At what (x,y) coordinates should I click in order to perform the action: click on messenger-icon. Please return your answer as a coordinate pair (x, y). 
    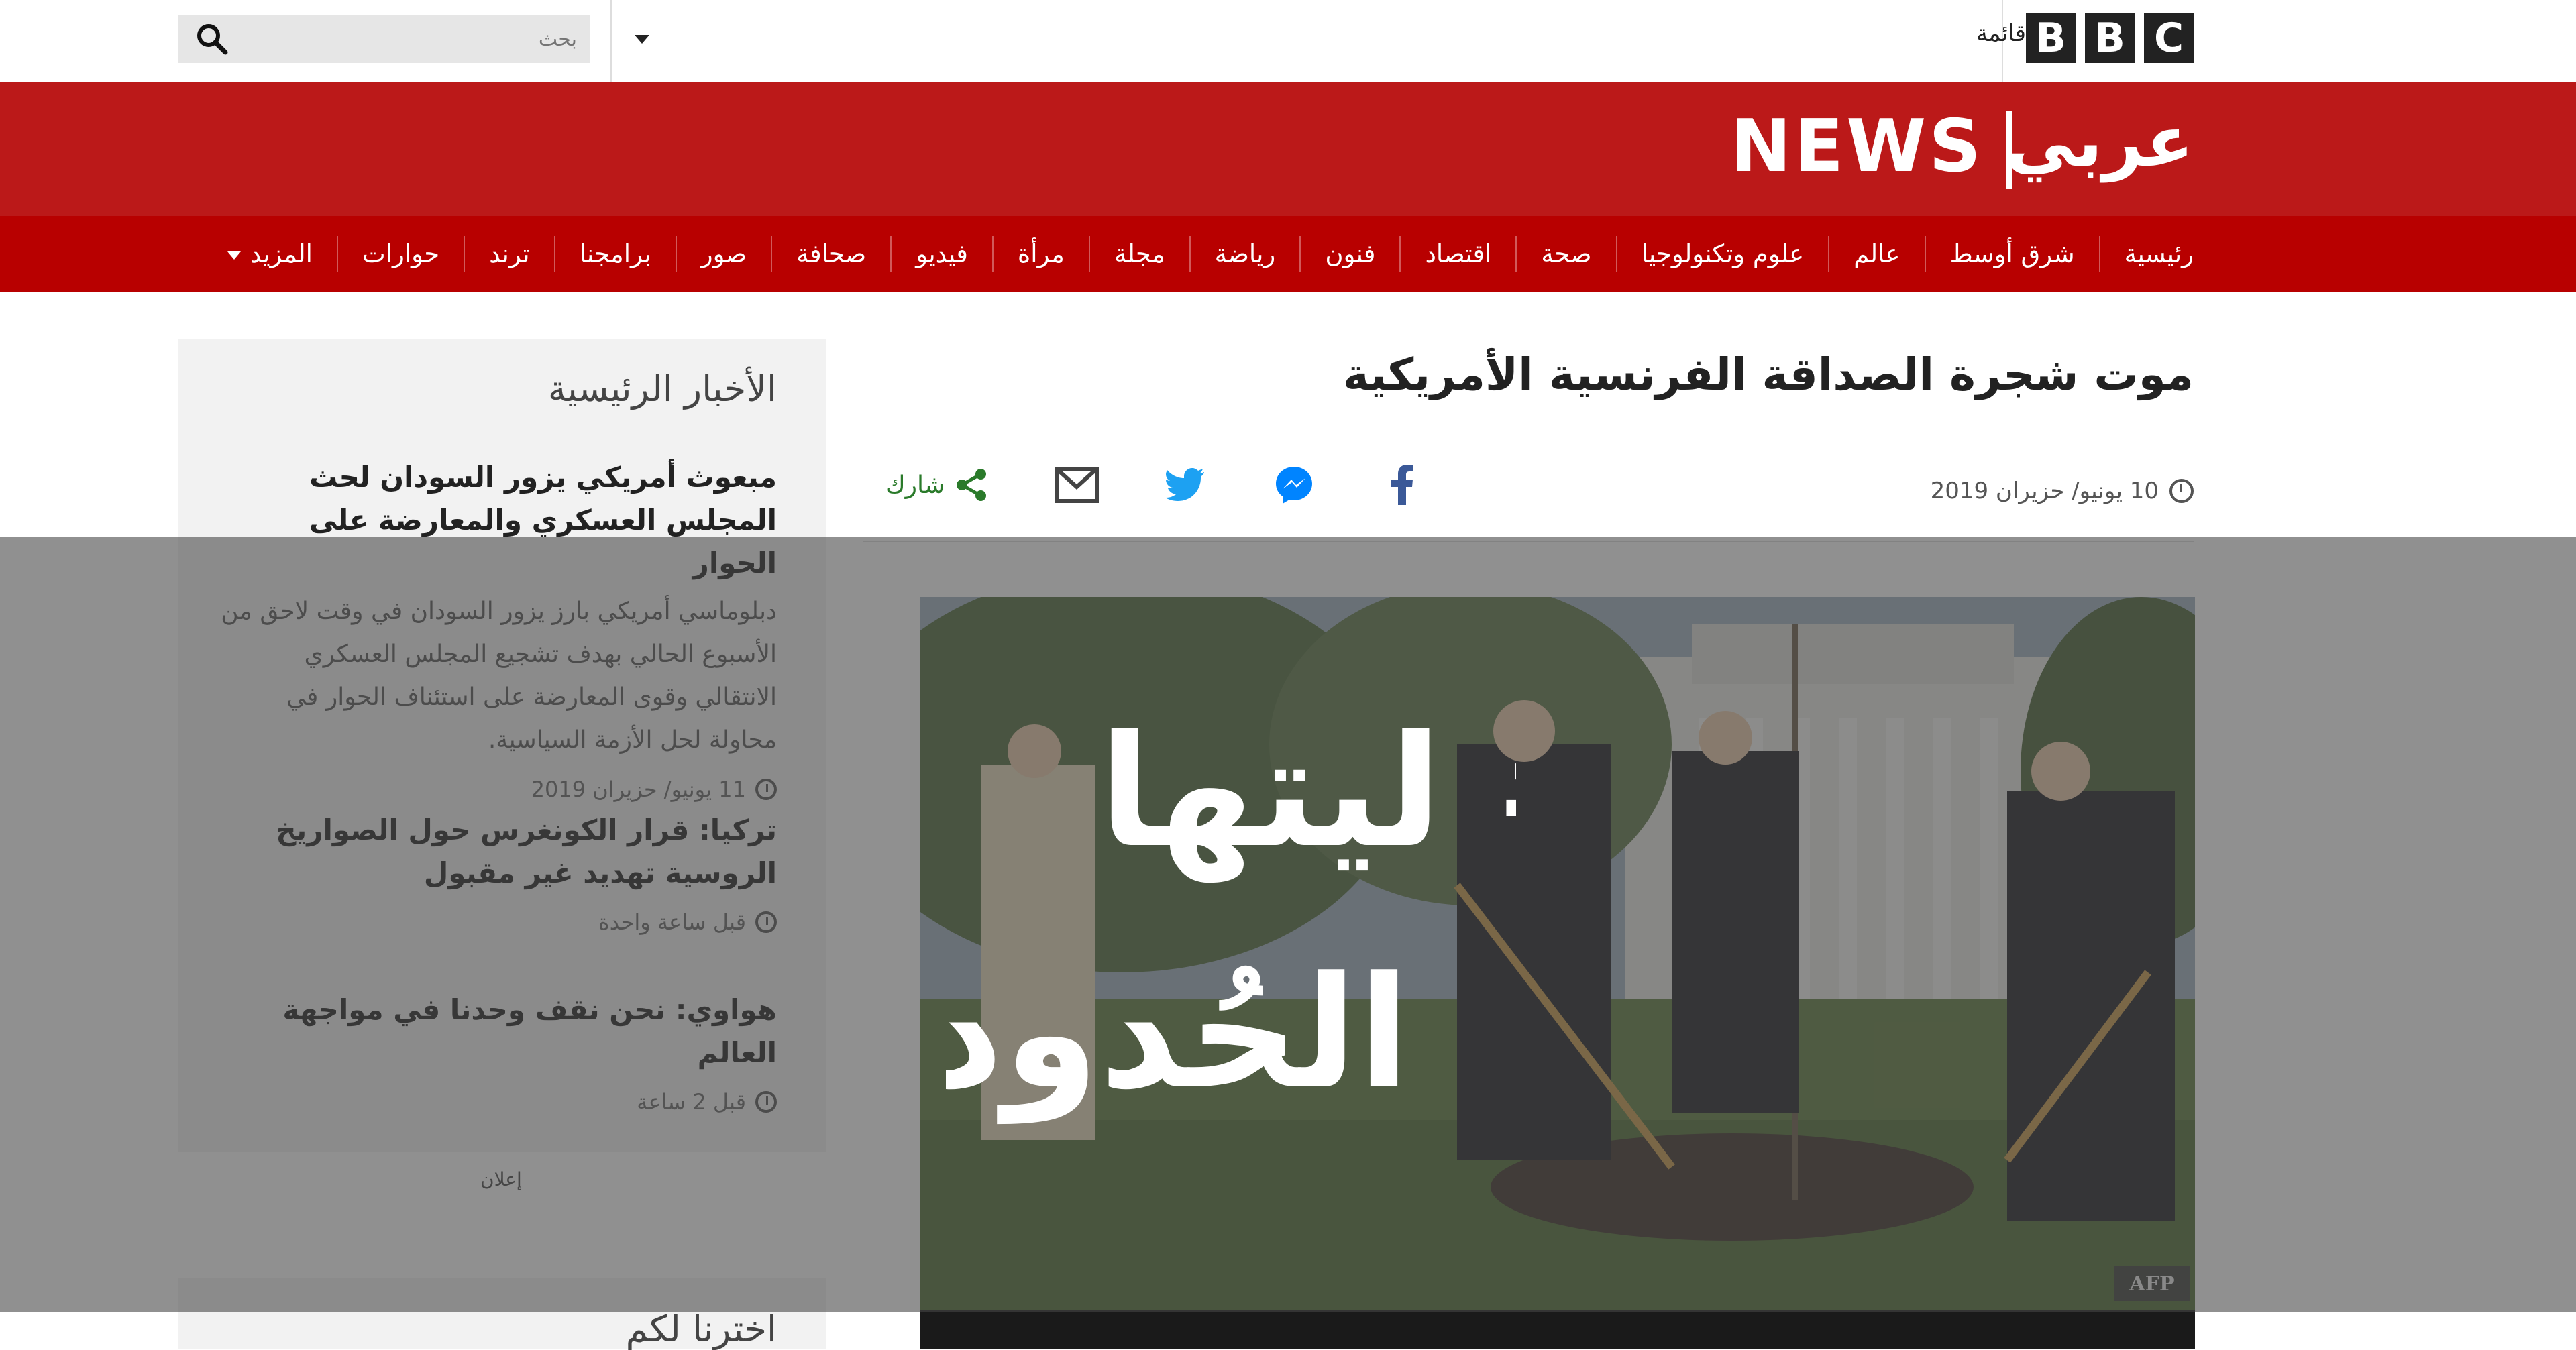
    Looking at the image, I should click on (1294, 485).